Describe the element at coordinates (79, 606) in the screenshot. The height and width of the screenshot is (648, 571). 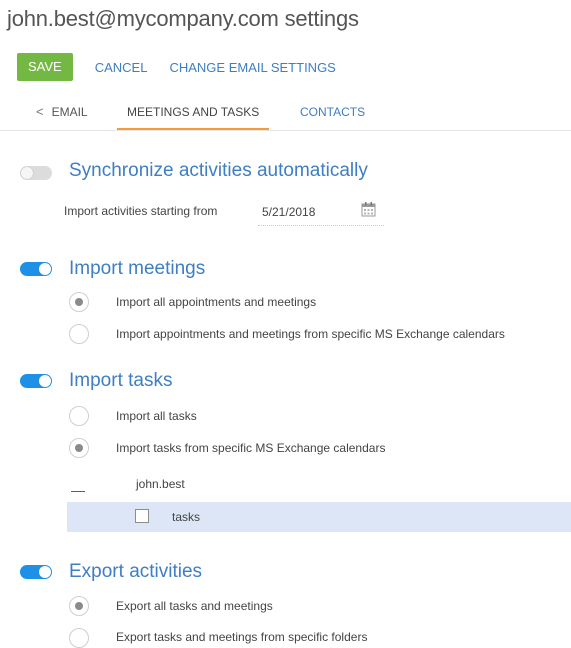
I see `radio-export-all` at that location.